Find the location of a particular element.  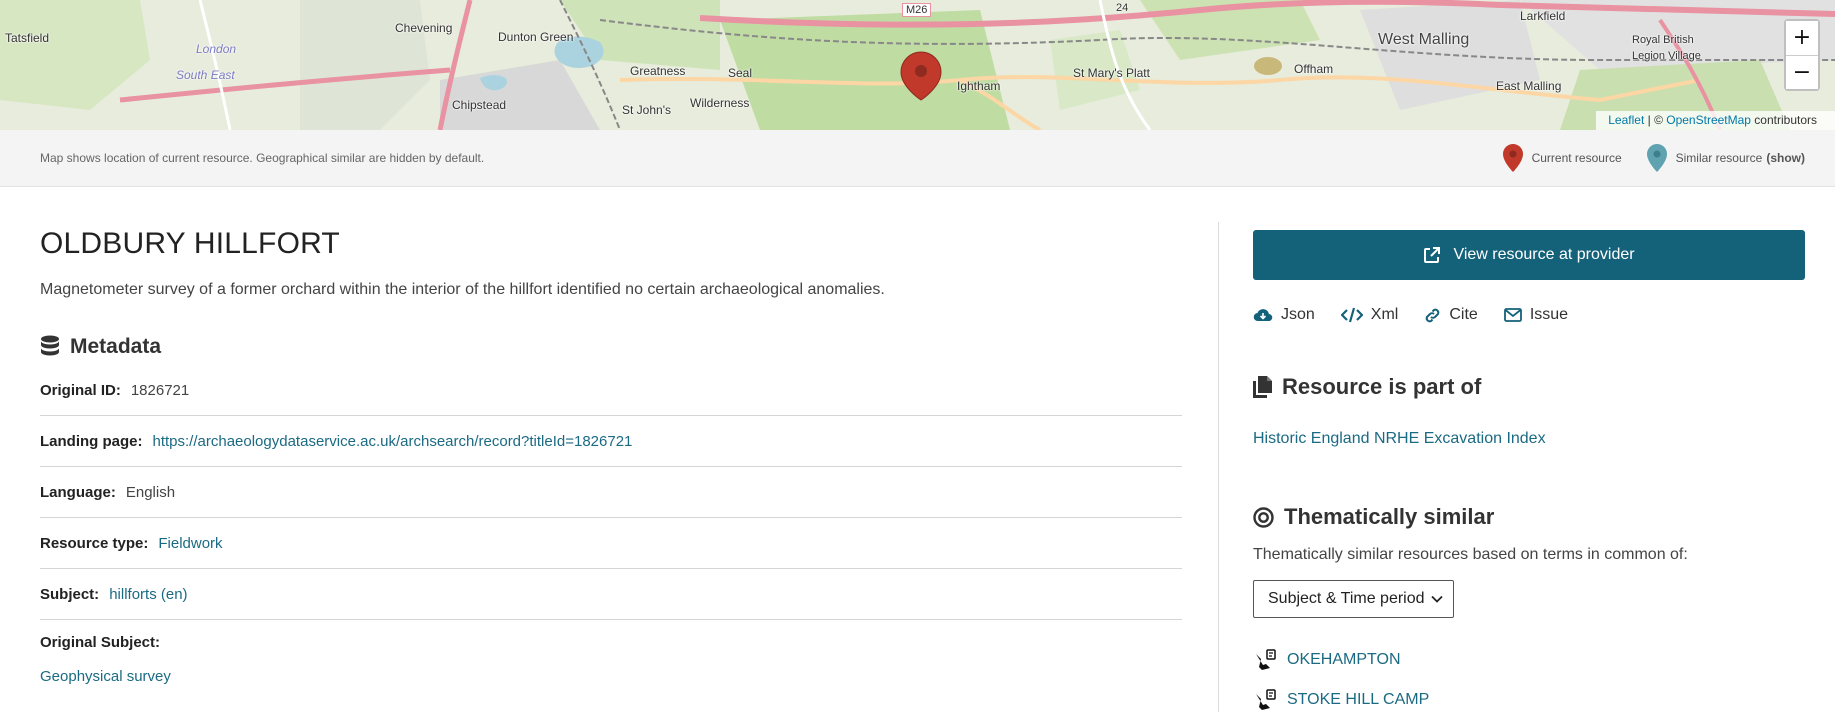

page-title: OLDBURY HILLFORT is located at coordinates (190, 243).